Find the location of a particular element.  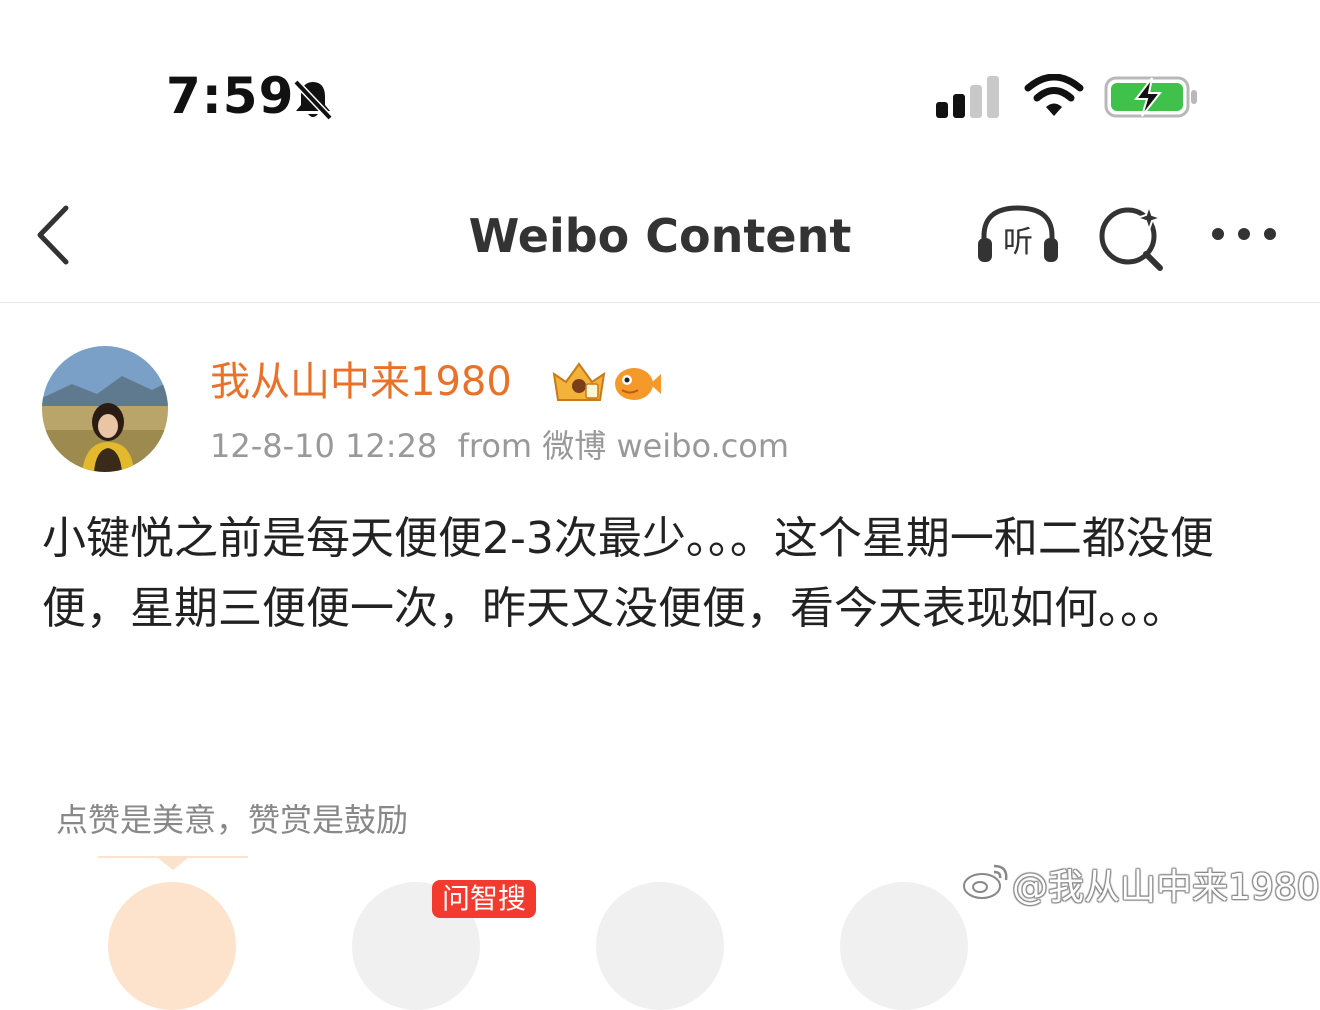

more-dots-icon is located at coordinates (1244, 236).